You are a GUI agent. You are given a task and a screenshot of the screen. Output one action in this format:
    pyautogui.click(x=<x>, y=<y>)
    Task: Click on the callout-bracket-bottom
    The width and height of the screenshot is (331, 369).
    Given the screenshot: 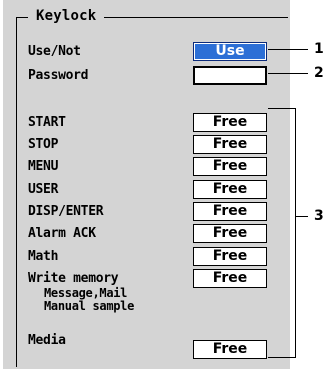 What is the action you would take?
    pyautogui.click(x=282, y=357)
    